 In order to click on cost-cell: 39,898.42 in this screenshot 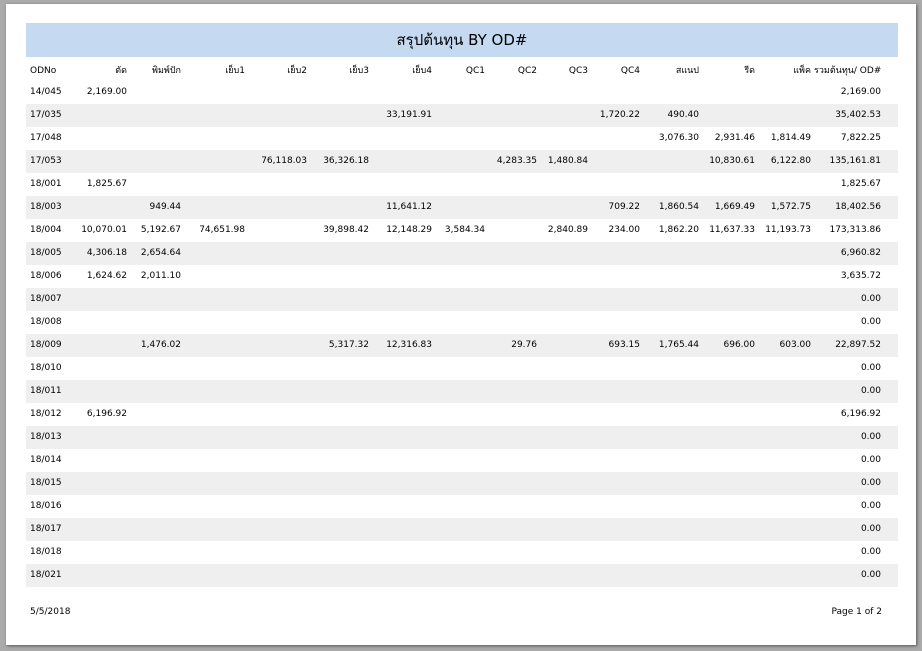, I will do `click(346, 230)`.